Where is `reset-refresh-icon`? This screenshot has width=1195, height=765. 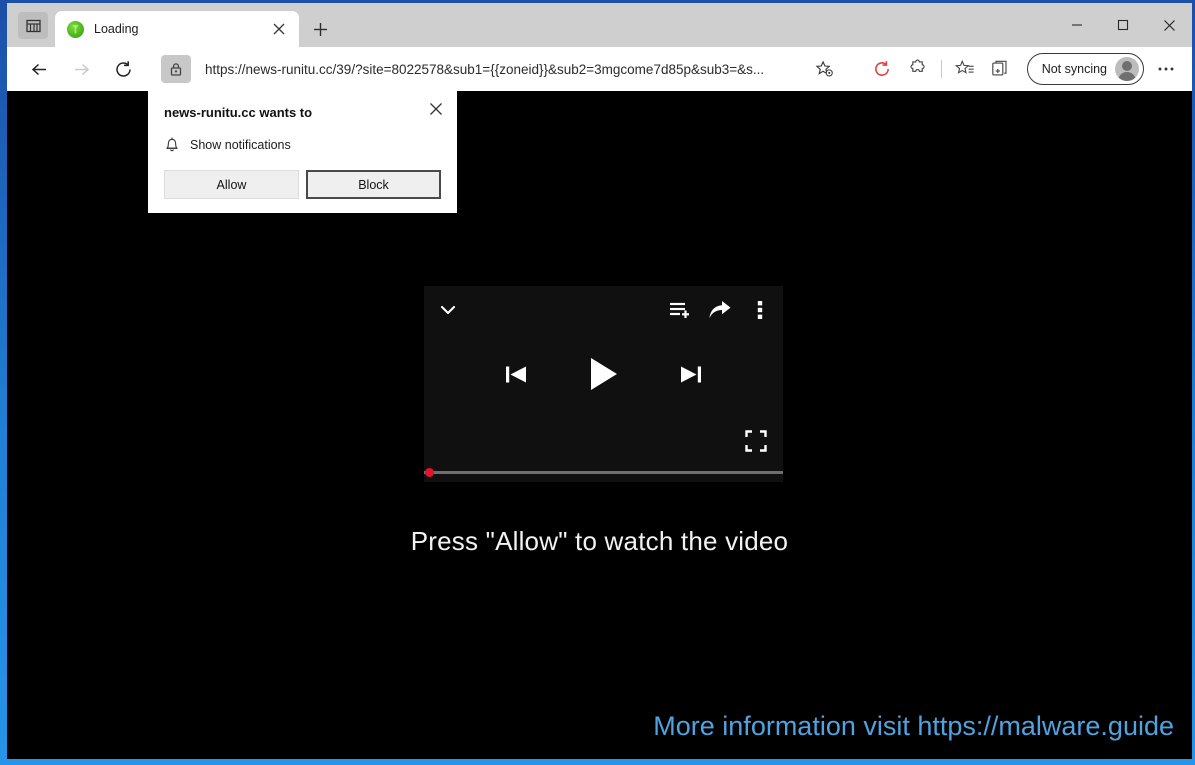
reset-refresh-icon is located at coordinates (881, 68).